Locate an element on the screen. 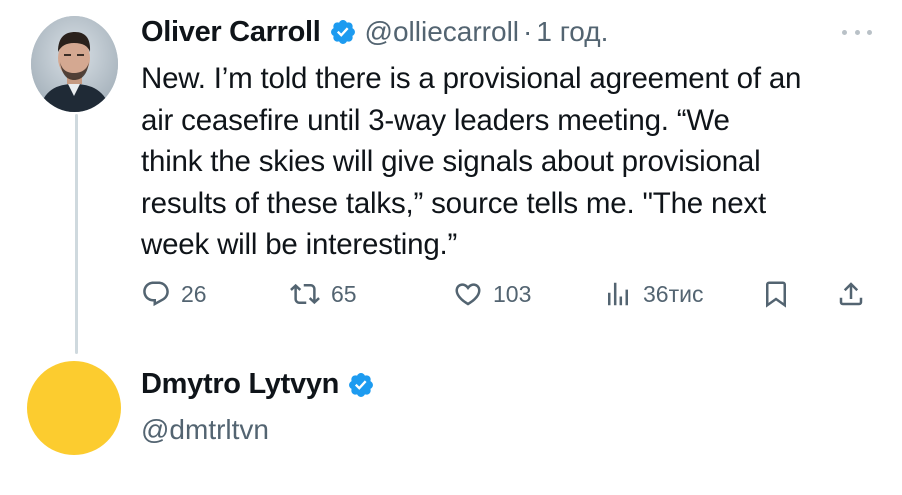 The image size is (902, 495). repost-button: 65 is located at coordinates (323, 294).